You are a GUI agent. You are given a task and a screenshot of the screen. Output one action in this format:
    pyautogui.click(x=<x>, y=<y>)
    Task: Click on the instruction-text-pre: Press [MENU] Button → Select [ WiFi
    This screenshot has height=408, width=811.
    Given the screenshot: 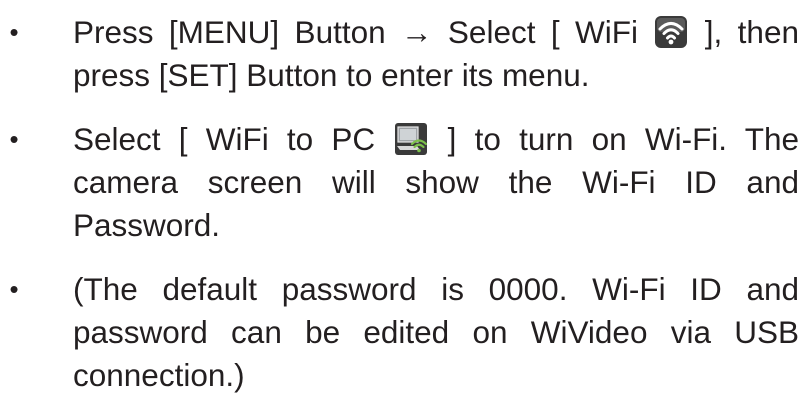 What is the action you would take?
    pyautogui.click(x=363, y=32)
    